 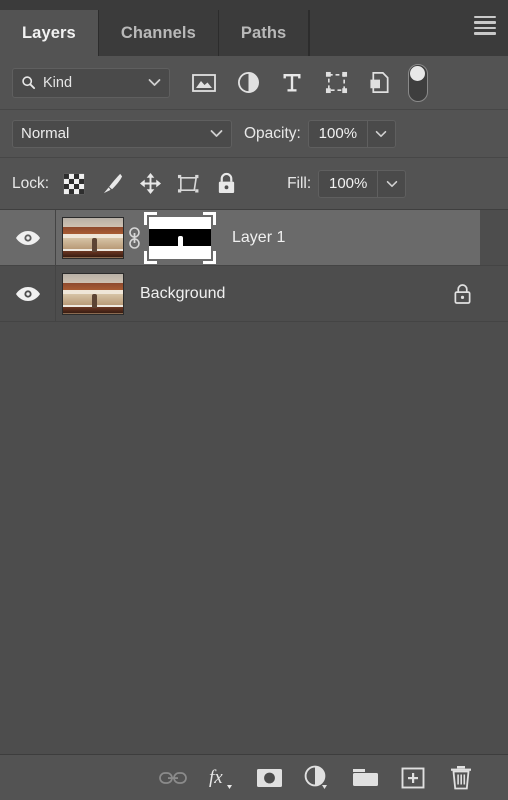 I want to click on tab-paths-label: Paths, so click(x=263, y=32).